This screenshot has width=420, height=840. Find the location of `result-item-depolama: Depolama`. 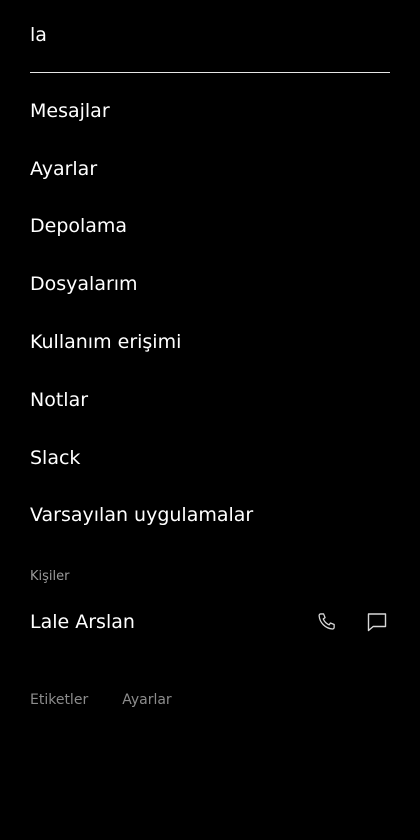

result-item-depolama: Depolama is located at coordinates (210, 227).